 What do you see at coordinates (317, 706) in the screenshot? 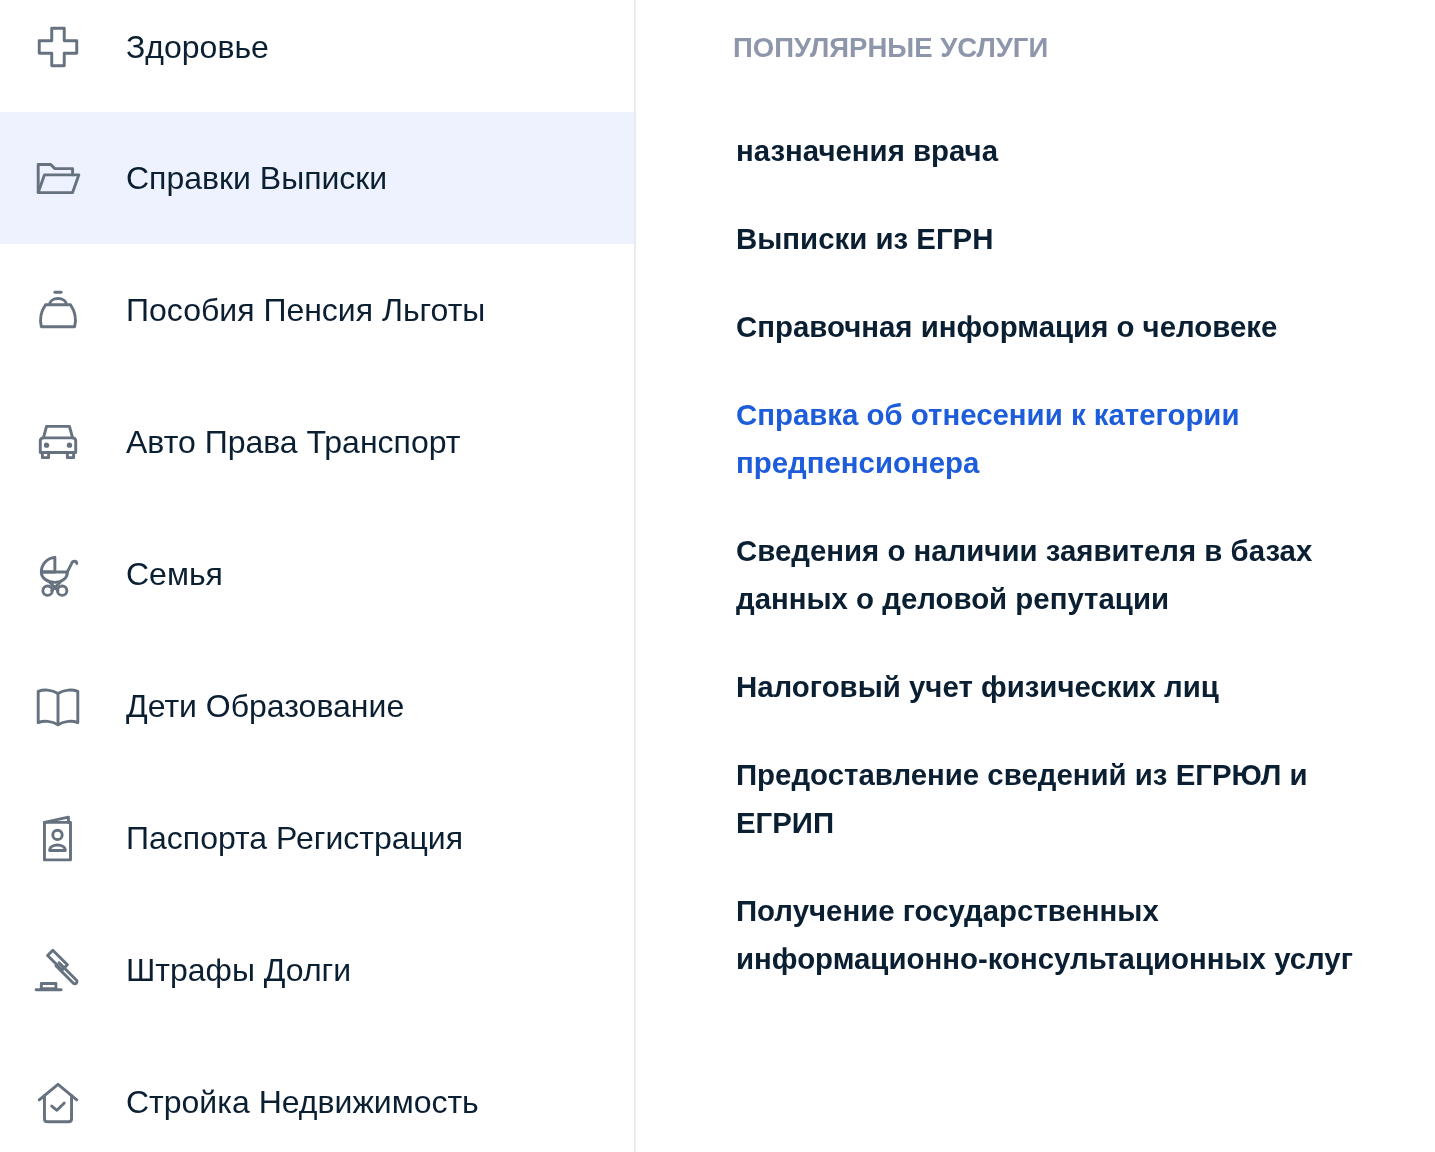
I see `sidebar-item: Дети Образование` at bounding box center [317, 706].